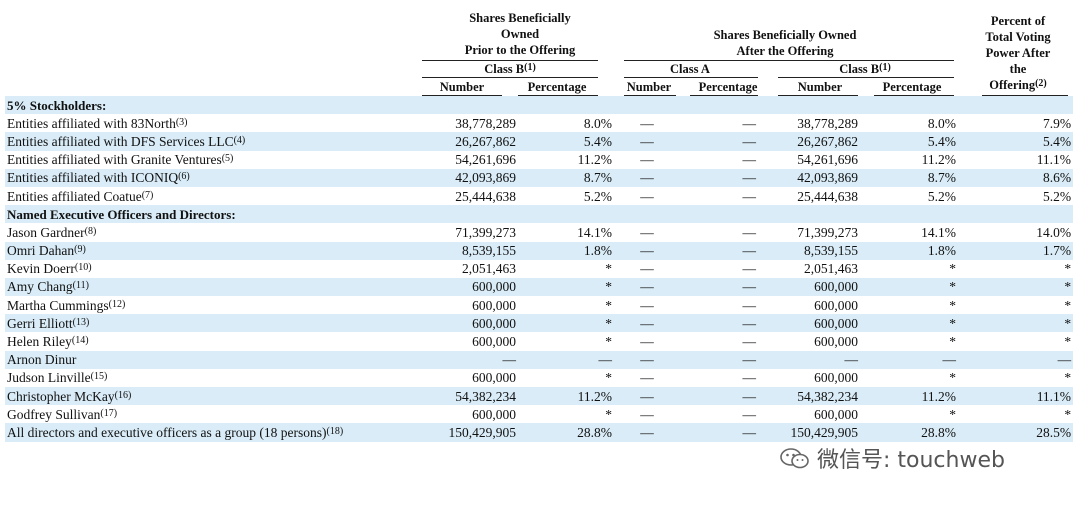 The image size is (1080, 505). What do you see at coordinates (80, 341) in the screenshot?
I see `footnote-ref: (14)` at bounding box center [80, 341].